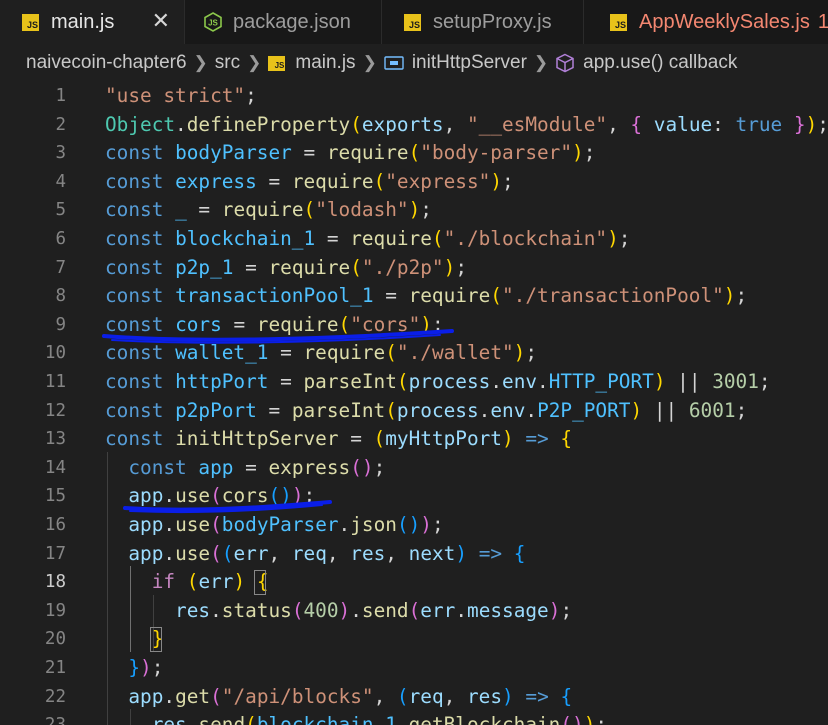 This screenshot has width=828, height=725. I want to click on line-number: 22, so click(55, 696).